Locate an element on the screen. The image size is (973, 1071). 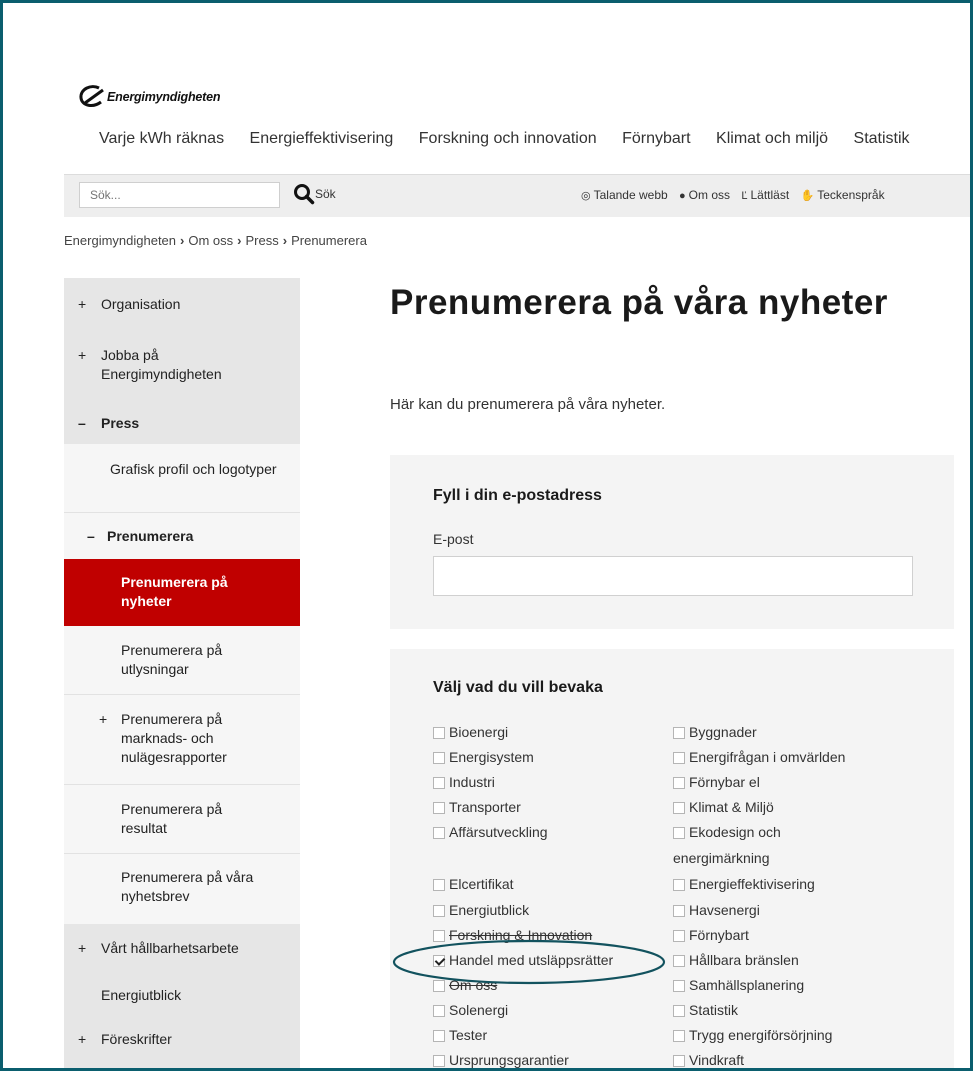
topic-fornybar-el: Förnybar el is located at coordinates (716, 782).